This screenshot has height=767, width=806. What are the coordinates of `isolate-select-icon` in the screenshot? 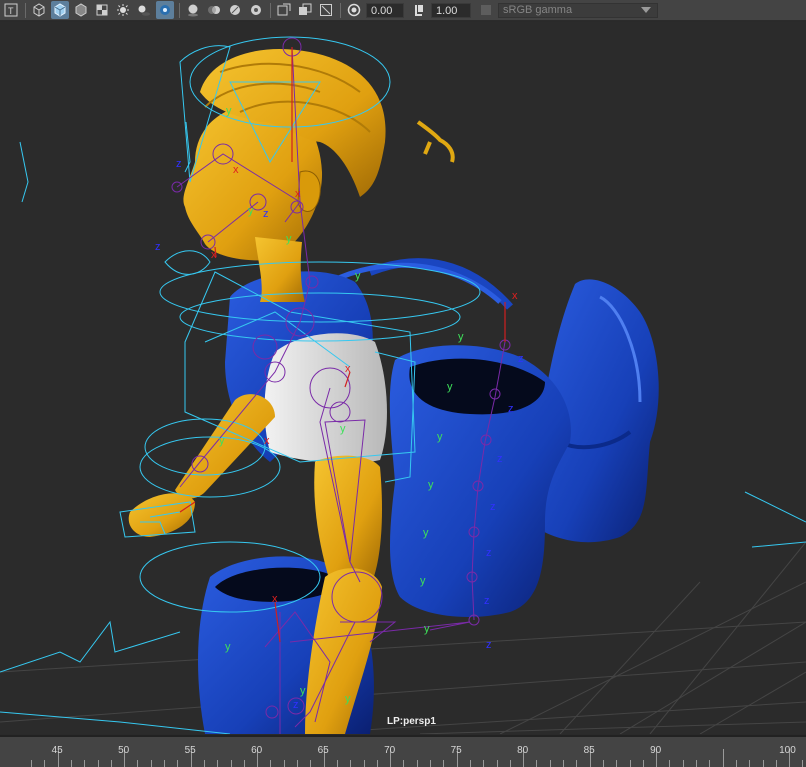 It's located at (284, 10).